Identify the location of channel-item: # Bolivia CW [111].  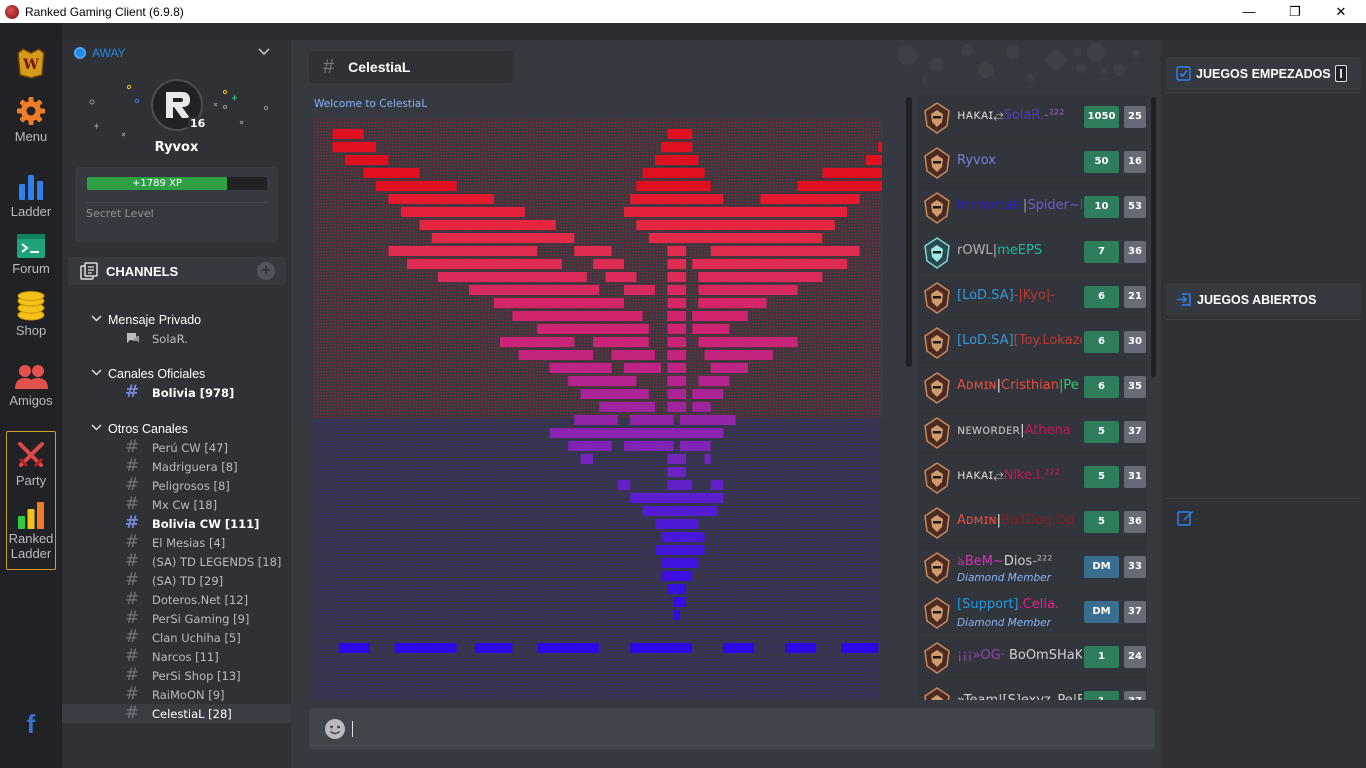
(176, 523).